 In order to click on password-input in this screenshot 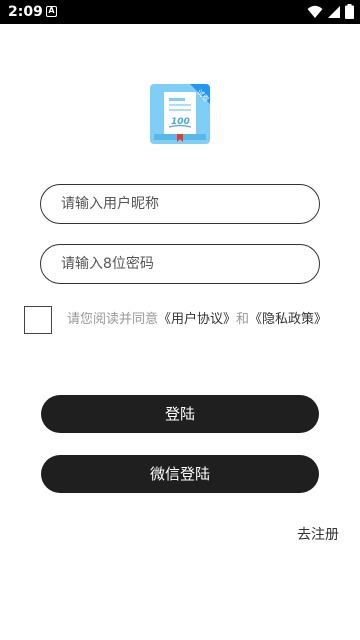, I will do `click(180, 264)`.